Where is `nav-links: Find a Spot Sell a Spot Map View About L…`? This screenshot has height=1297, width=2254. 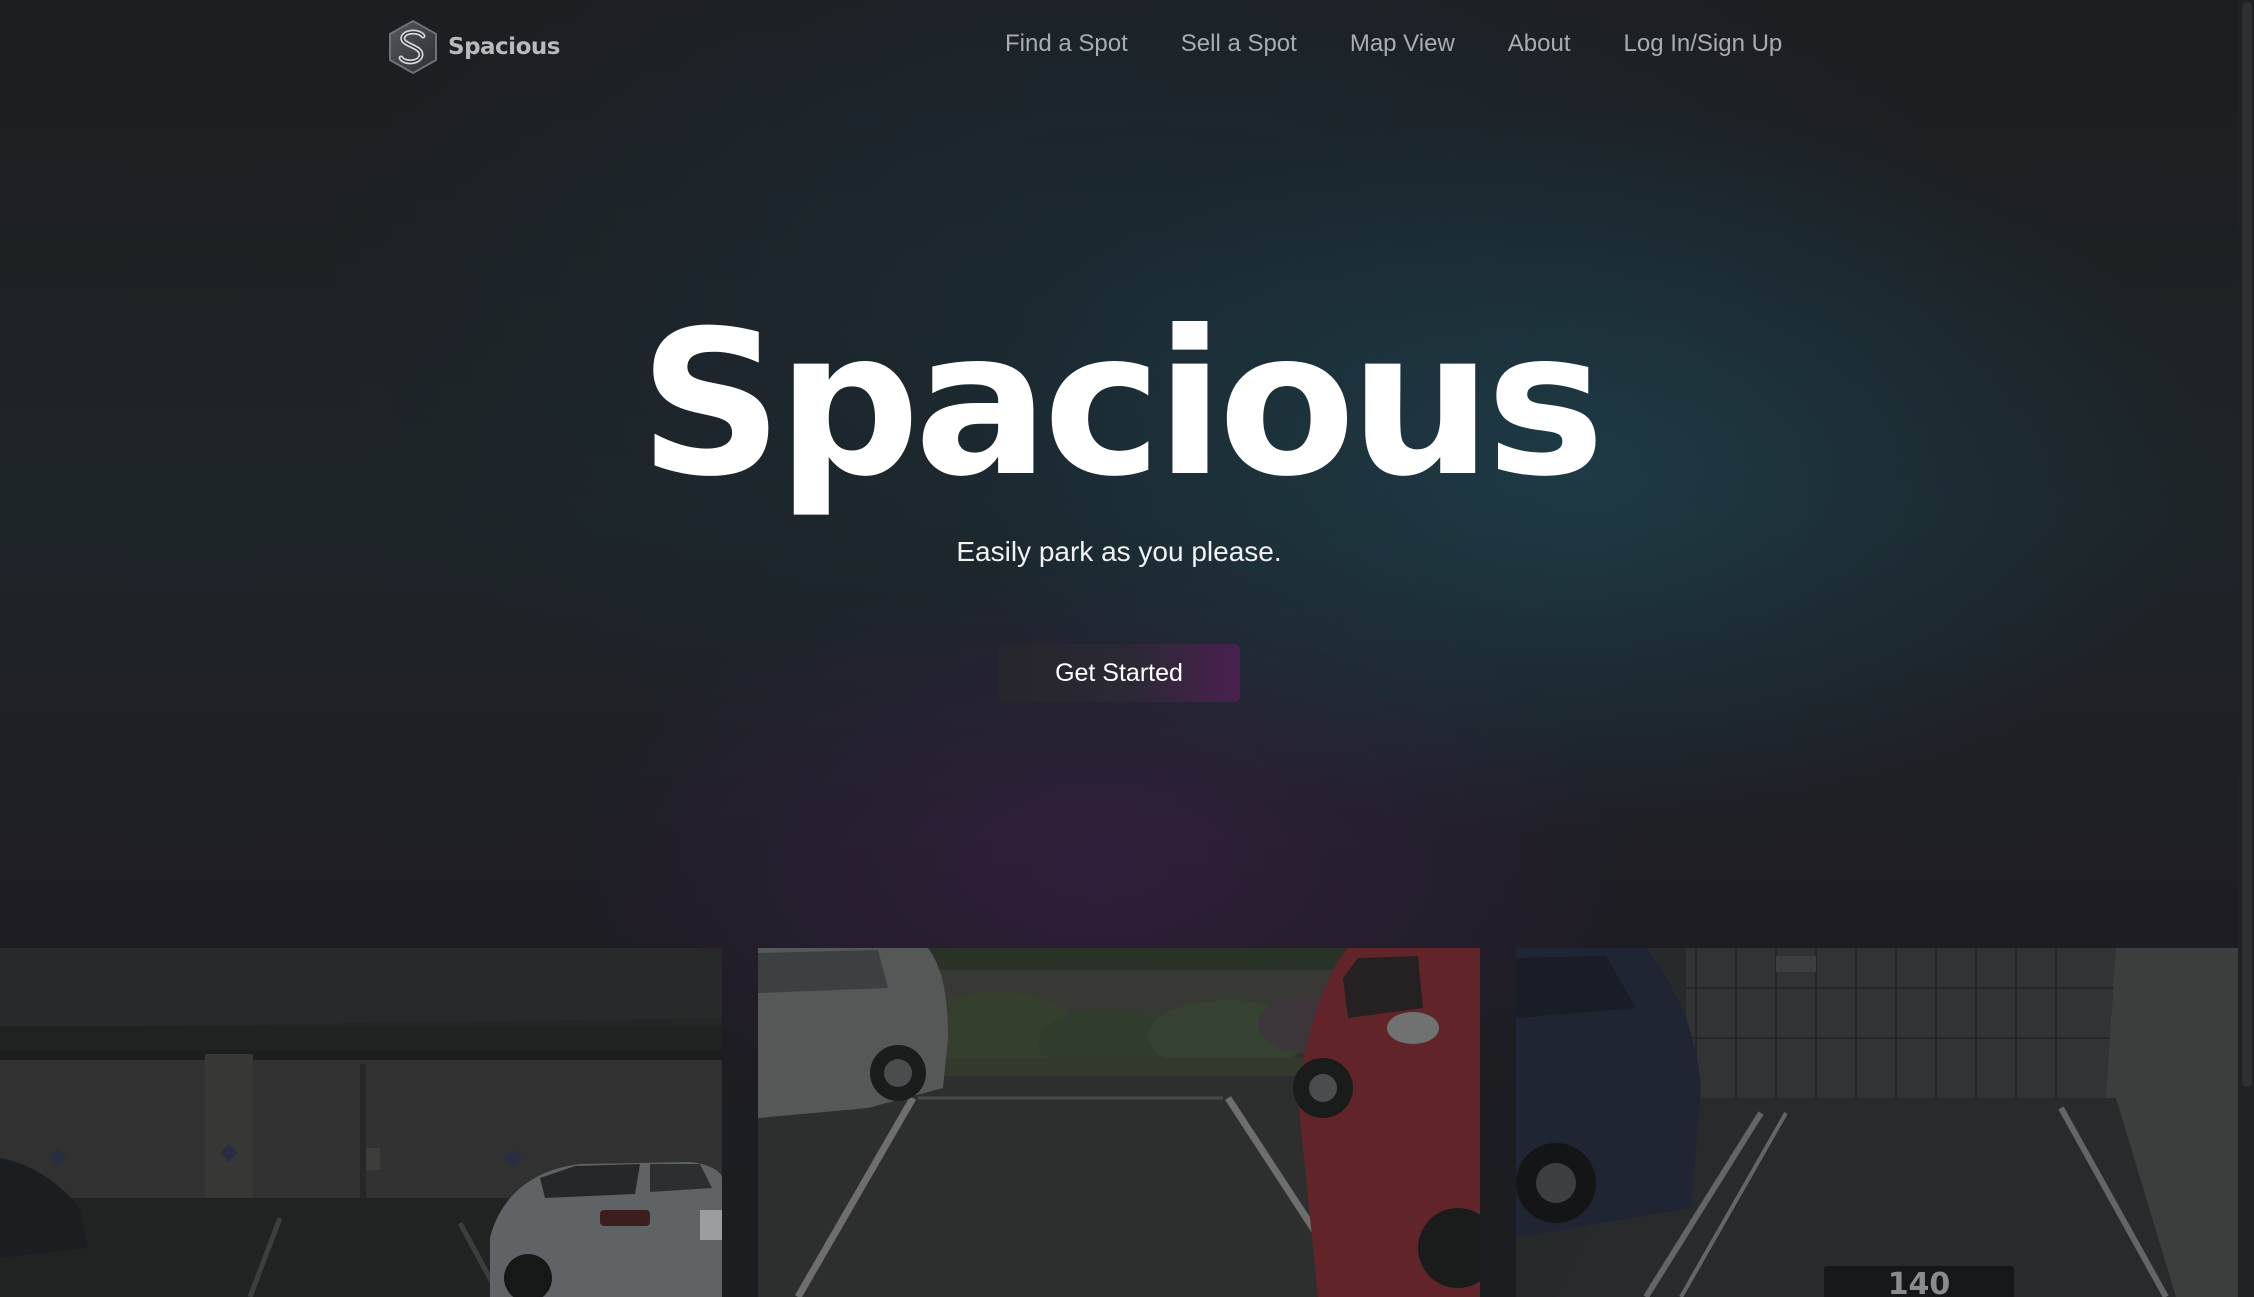
nav-links: Find a Spot Sell a Spot Map View About L… is located at coordinates (1393, 44).